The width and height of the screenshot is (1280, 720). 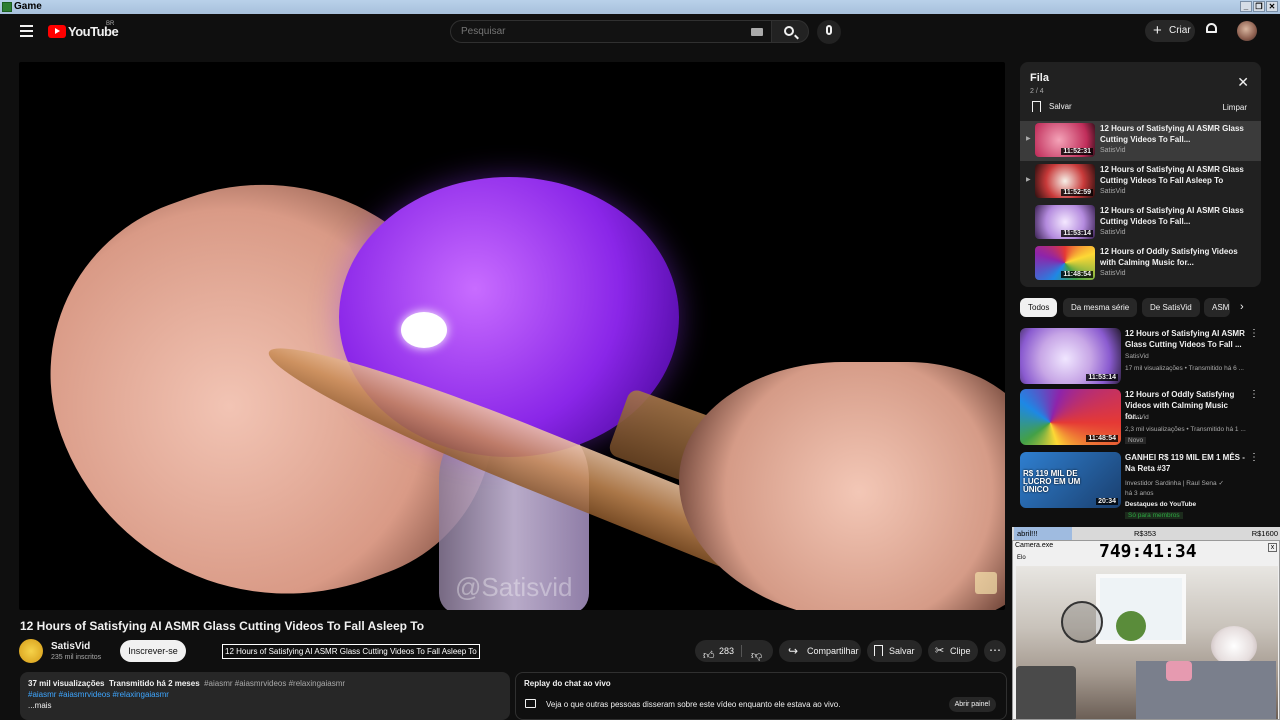 What do you see at coordinates (953, 651) in the screenshot?
I see `clip-button: ✂ Clipe` at bounding box center [953, 651].